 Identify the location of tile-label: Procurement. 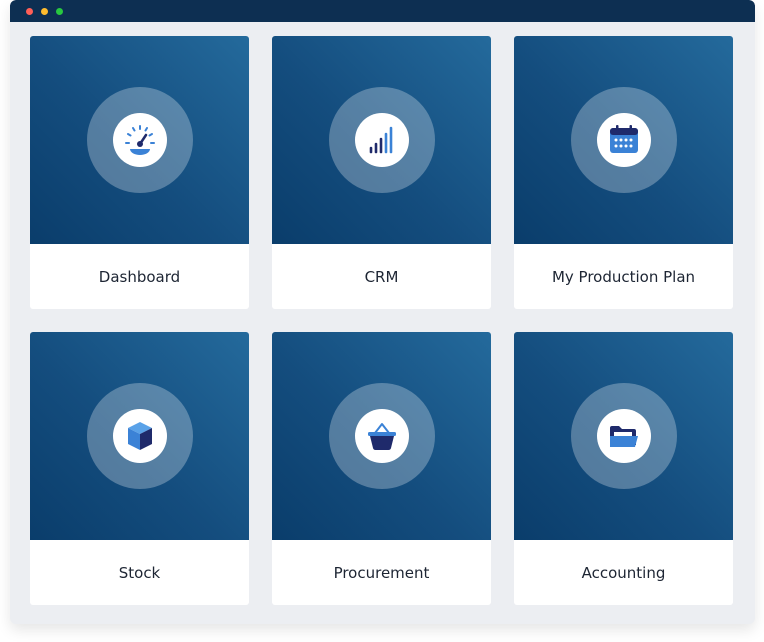
(381, 572).